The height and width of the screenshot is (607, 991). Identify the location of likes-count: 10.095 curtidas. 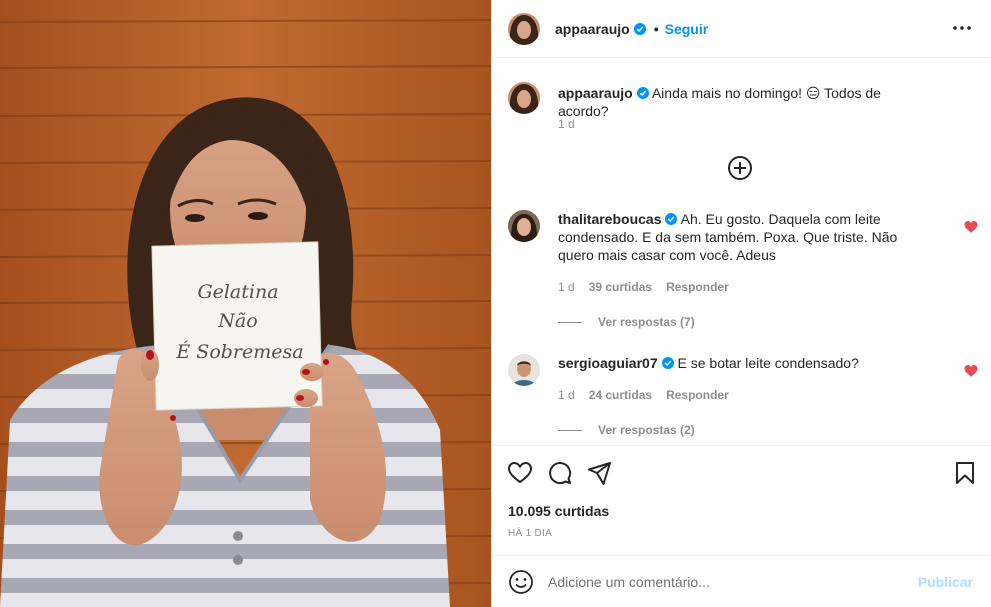
(558, 511).